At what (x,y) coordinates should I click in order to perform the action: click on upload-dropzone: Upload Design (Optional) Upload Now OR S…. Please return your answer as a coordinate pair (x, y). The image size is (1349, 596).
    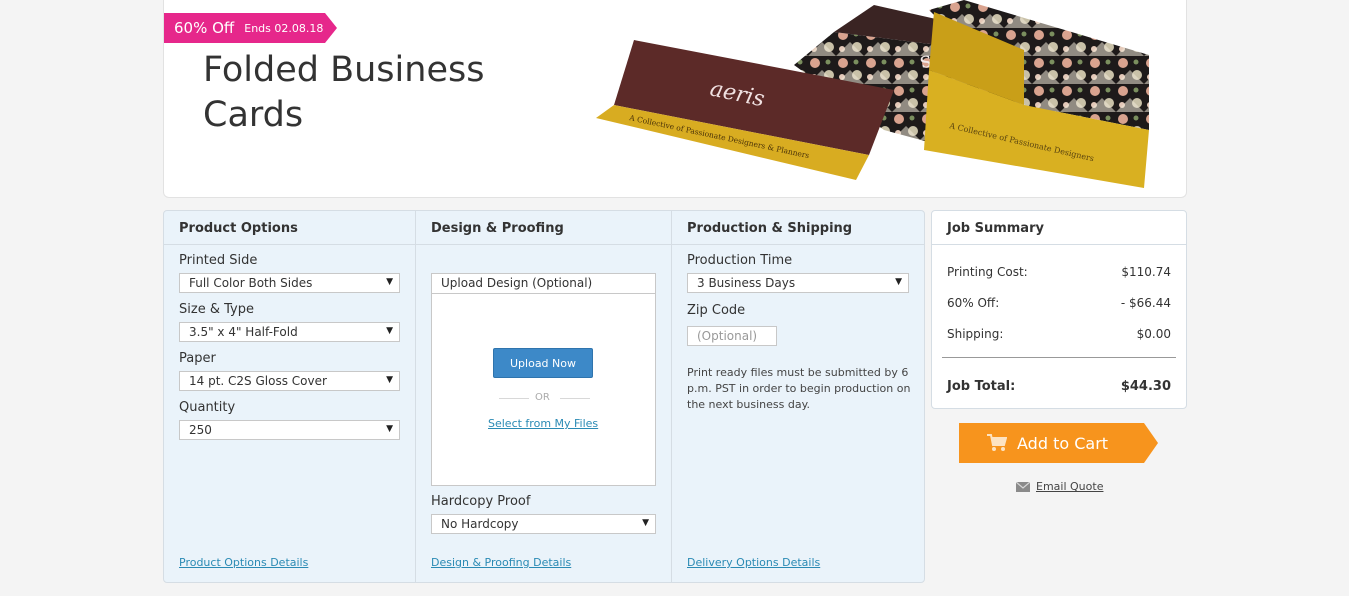
    Looking at the image, I should click on (543, 379).